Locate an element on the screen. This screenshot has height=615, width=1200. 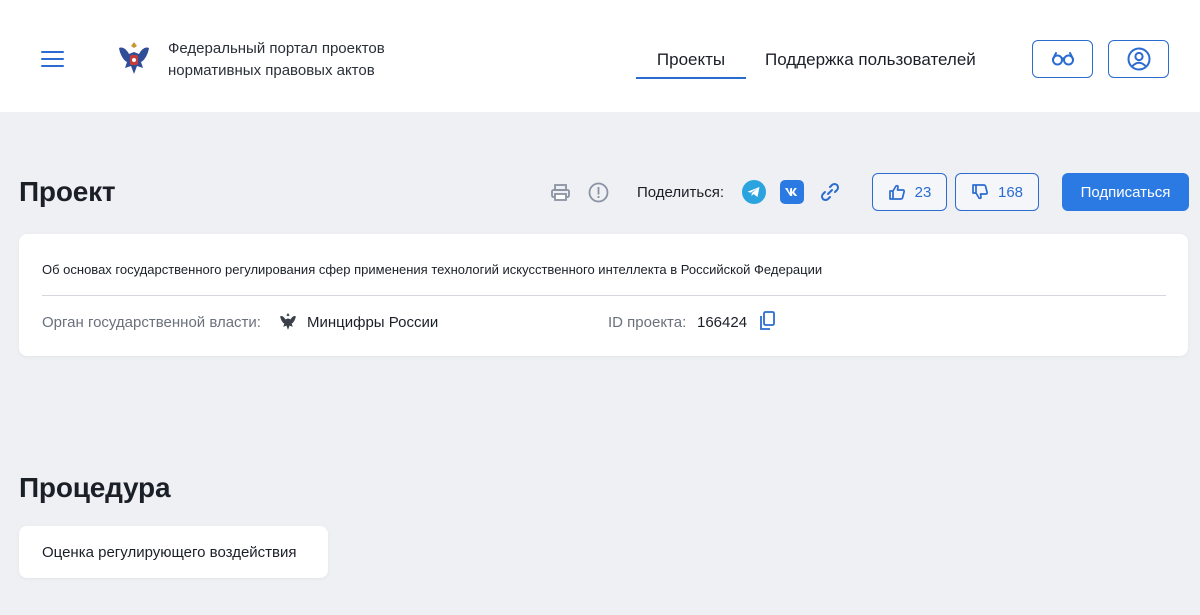
glasses-icon is located at coordinates (1062, 59).